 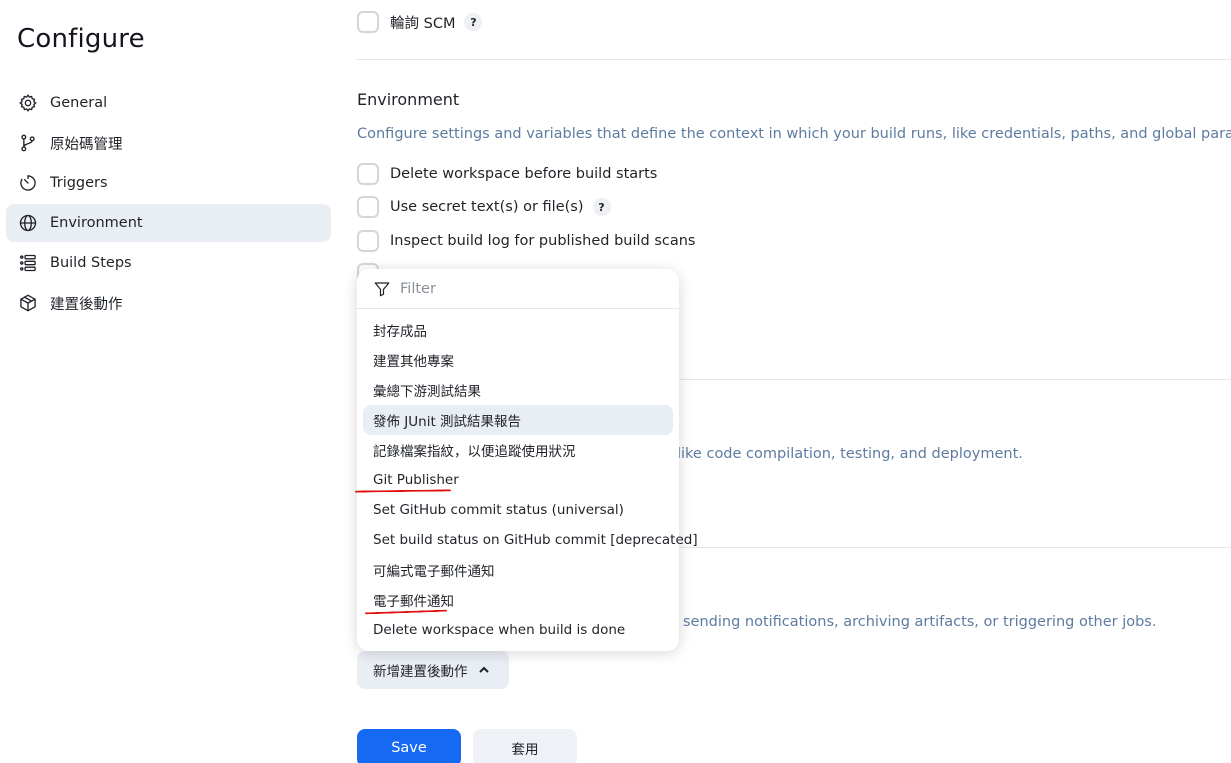 What do you see at coordinates (368, 241) in the screenshot?
I see `inspect-build-log-checkbox` at bounding box center [368, 241].